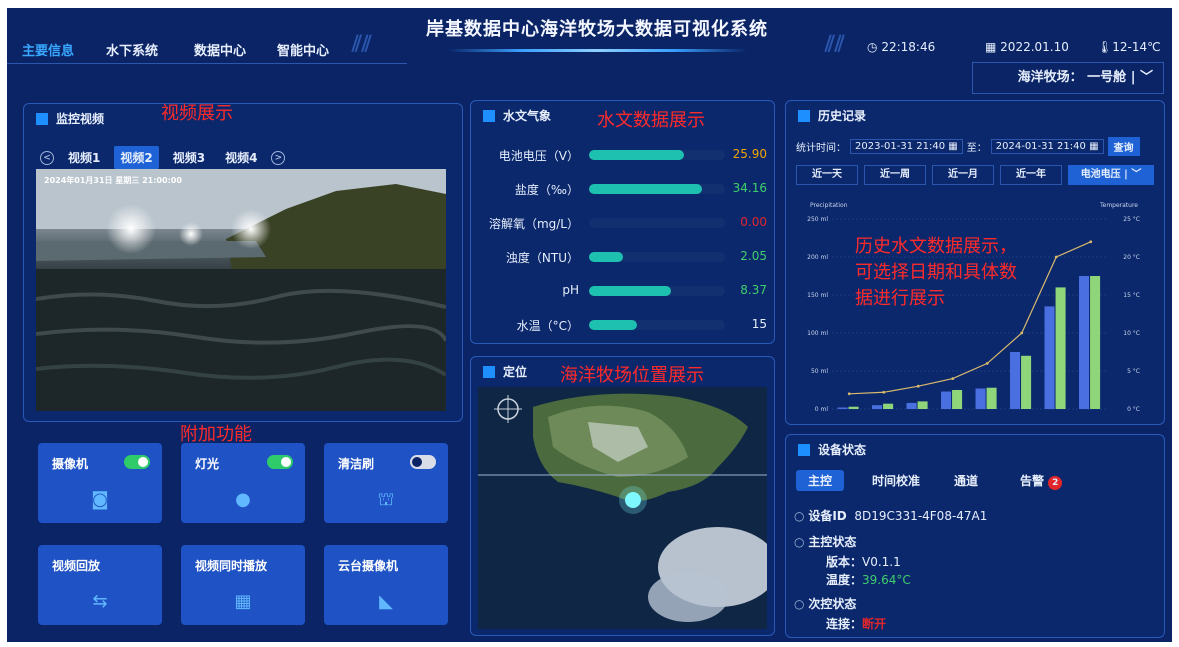  Describe the element at coordinates (362, 44) in the screenshot. I see `stripe-deco-left: ⫽⫽` at that location.